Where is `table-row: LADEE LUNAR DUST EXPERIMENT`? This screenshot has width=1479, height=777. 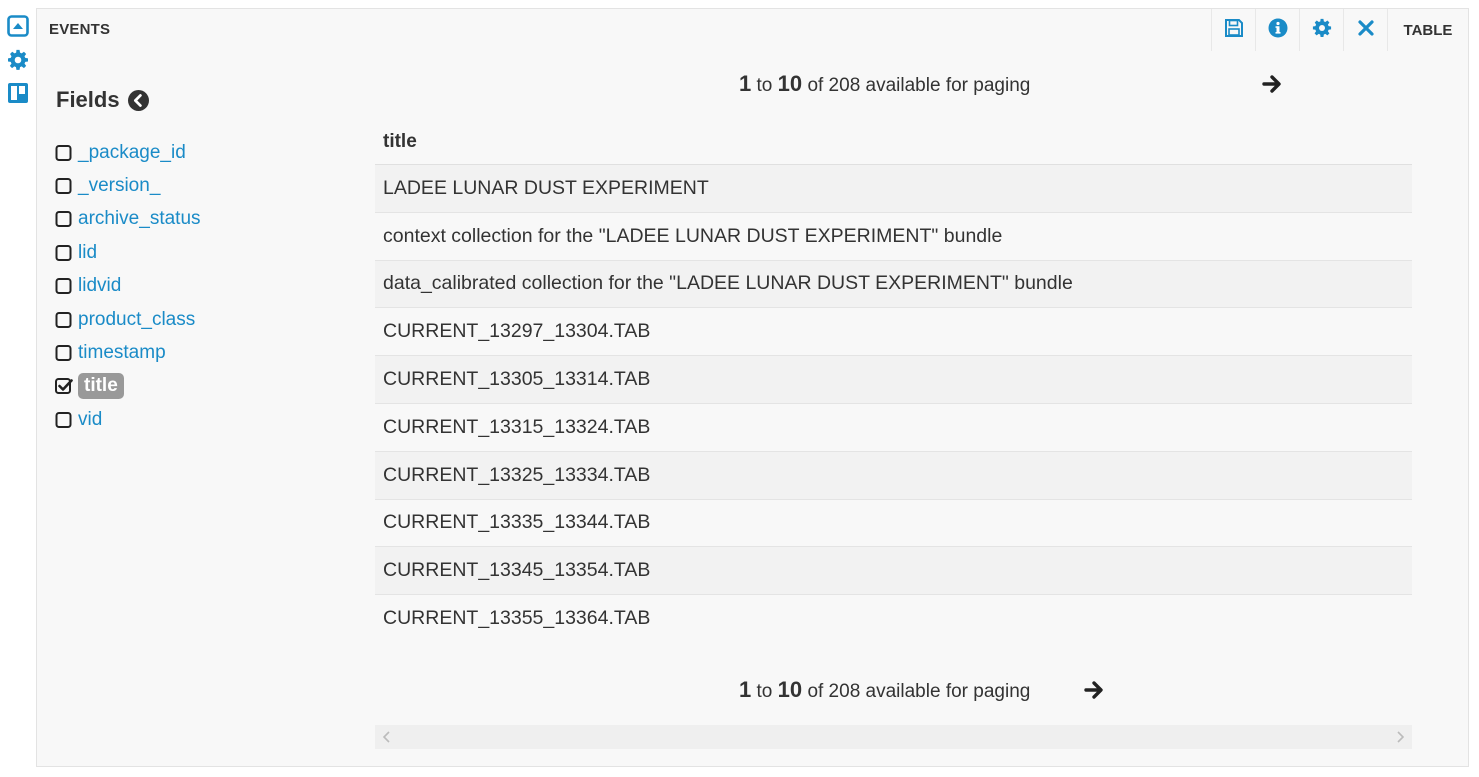
table-row: LADEE LUNAR DUST EXPERIMENT is located at coordinates (893, 188).